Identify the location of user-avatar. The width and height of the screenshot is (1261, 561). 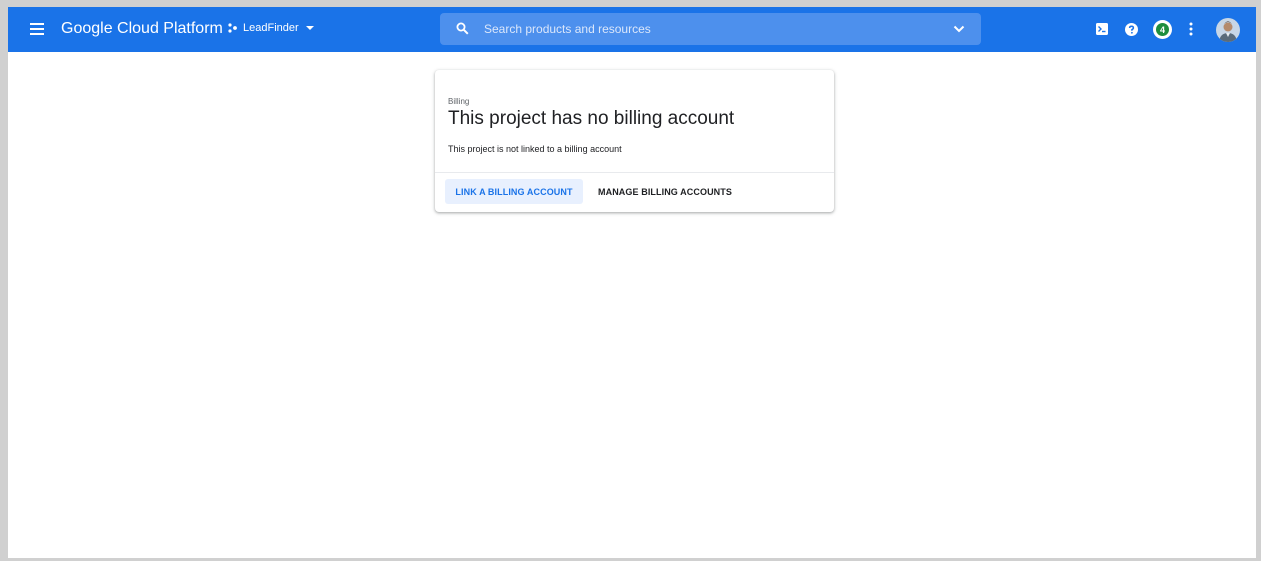
(1228, 30).